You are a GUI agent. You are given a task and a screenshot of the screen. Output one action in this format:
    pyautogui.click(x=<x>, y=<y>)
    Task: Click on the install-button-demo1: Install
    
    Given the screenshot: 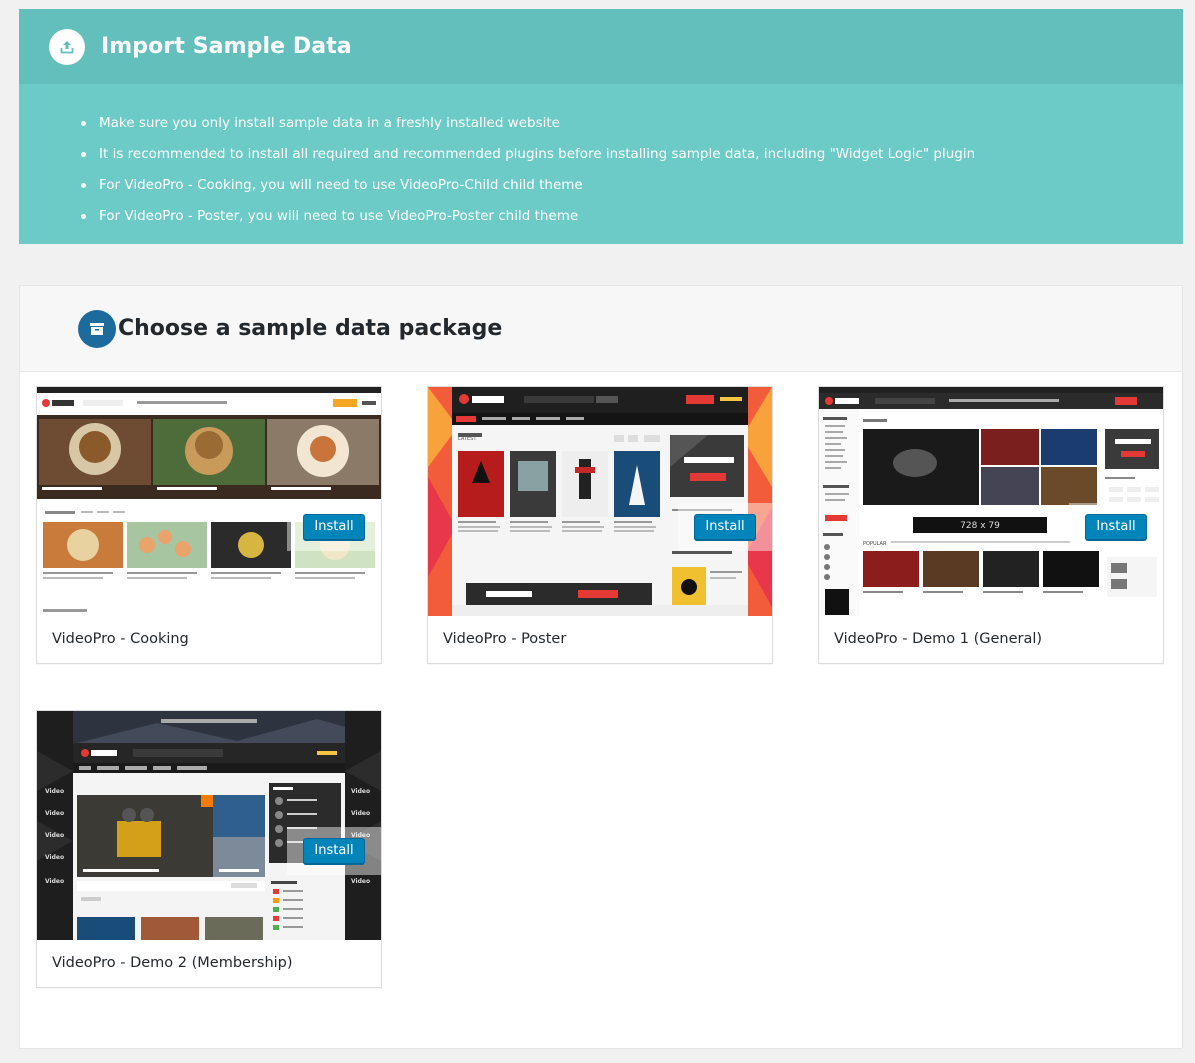 What is the action you would take?
    pyautogui.click(x=1116, y=527)
    